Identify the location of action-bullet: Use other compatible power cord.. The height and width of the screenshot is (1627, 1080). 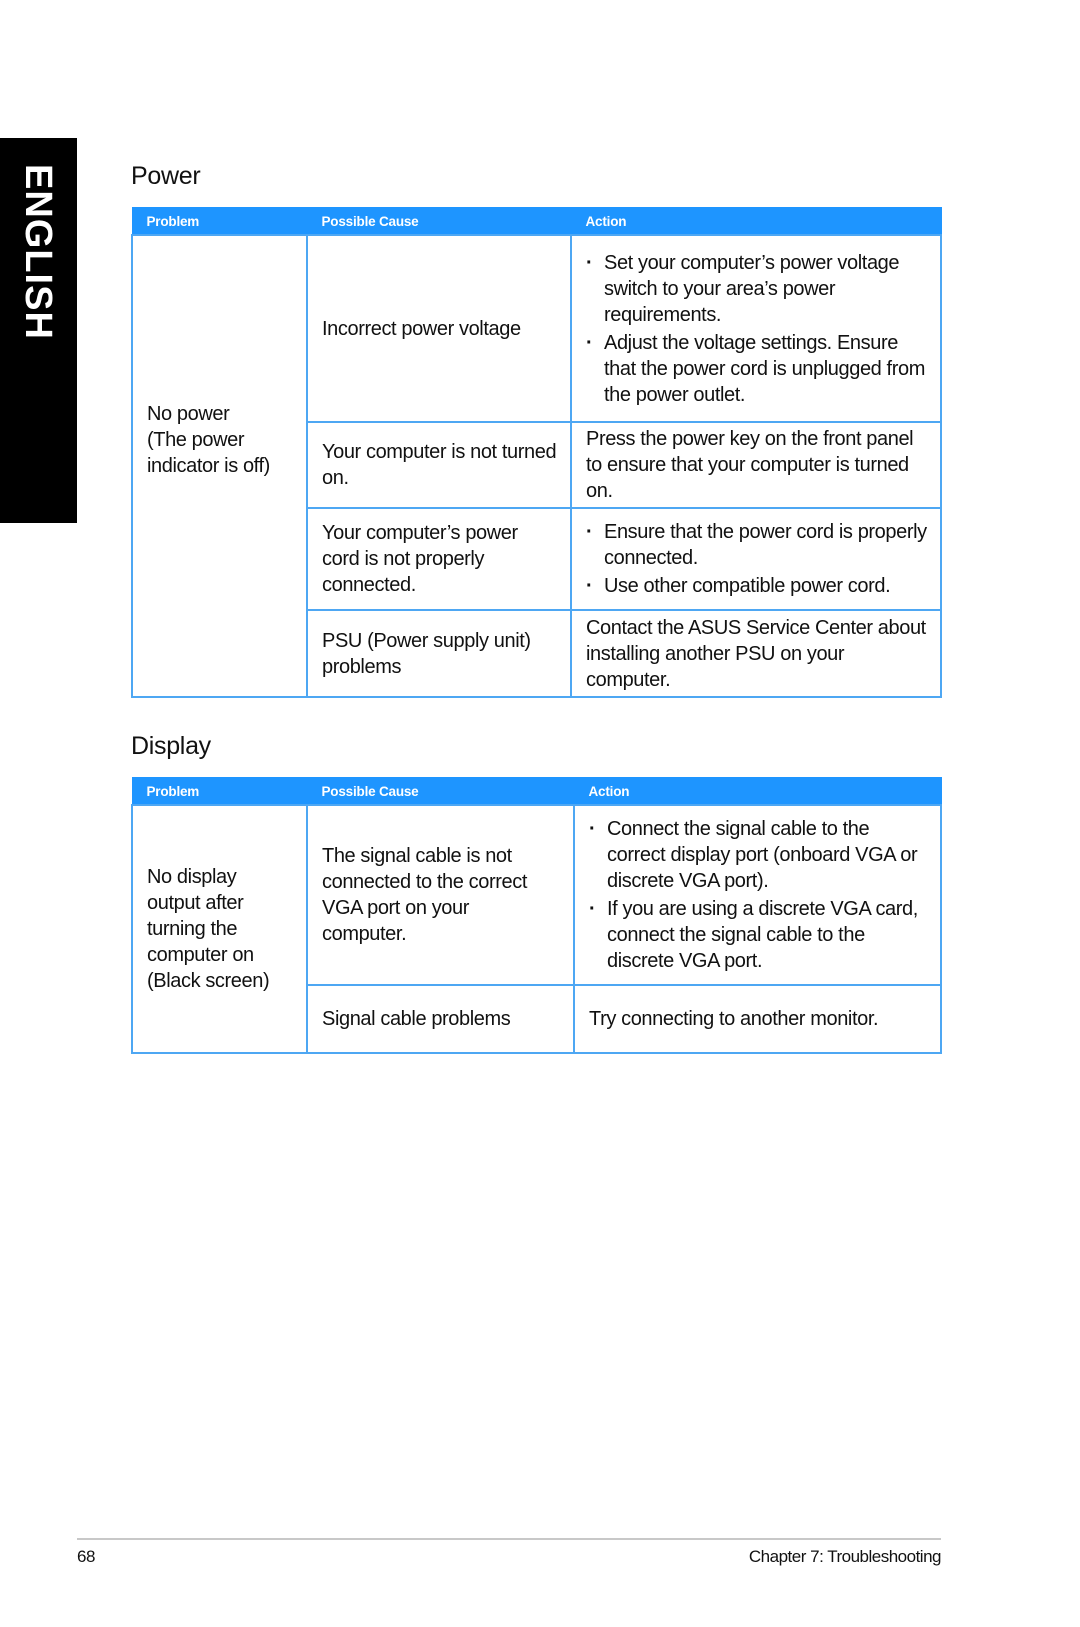
(758, 586).